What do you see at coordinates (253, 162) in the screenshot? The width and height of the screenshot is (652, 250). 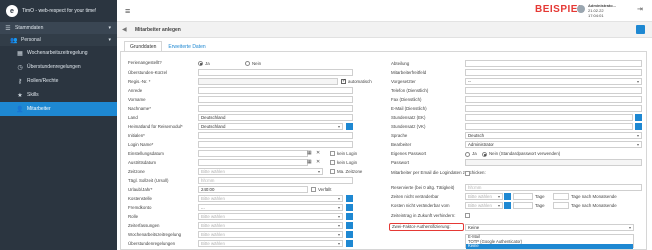 I see `austrittsdatum-input` at bounding box center [253, 162].